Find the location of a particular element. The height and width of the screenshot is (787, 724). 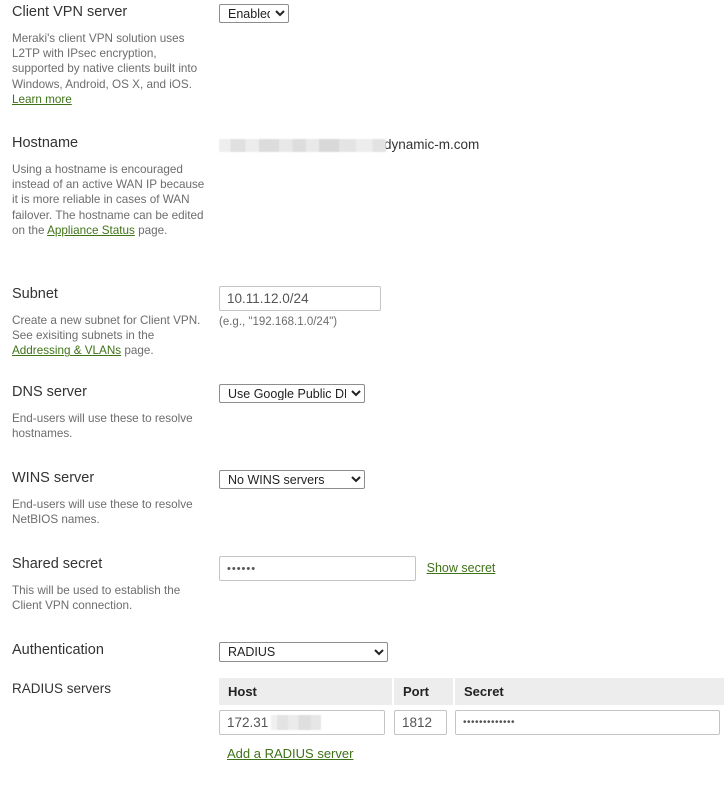

radius-column-header-host: Host is located at coordinates (306, 691).